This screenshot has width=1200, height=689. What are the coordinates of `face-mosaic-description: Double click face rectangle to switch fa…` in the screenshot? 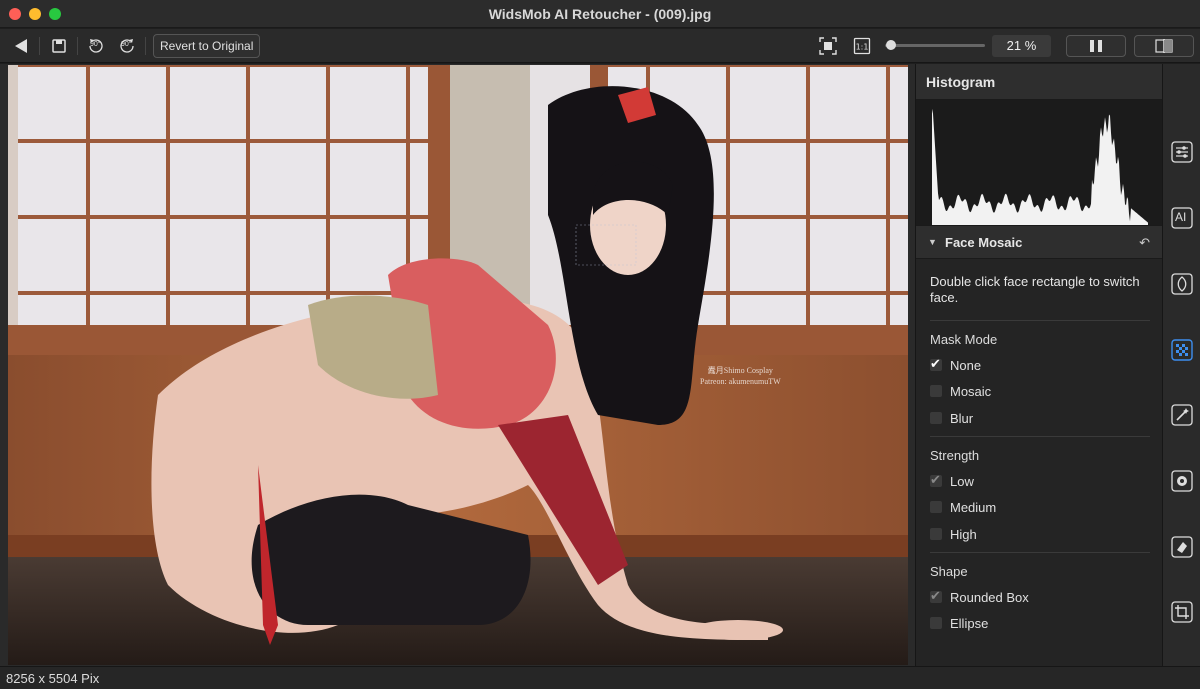 It's located at (1035, 289).